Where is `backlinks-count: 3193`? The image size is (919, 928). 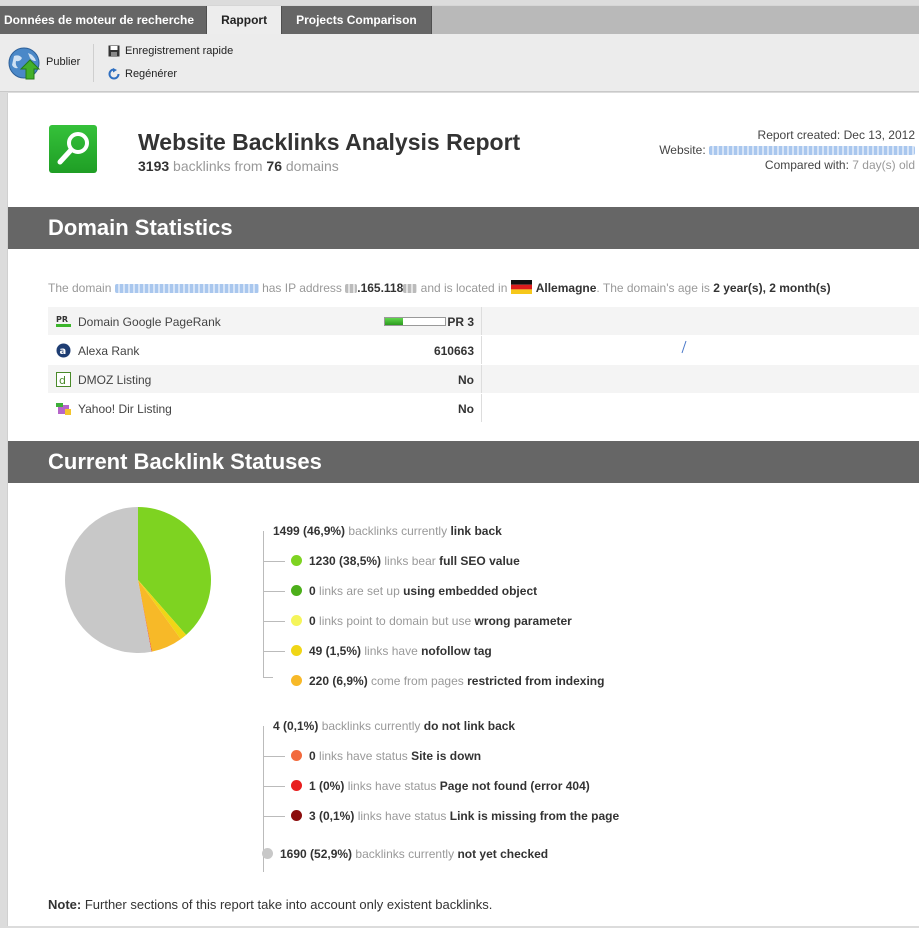 backlinks-count: 3193 is located at coordinates (154, 166).